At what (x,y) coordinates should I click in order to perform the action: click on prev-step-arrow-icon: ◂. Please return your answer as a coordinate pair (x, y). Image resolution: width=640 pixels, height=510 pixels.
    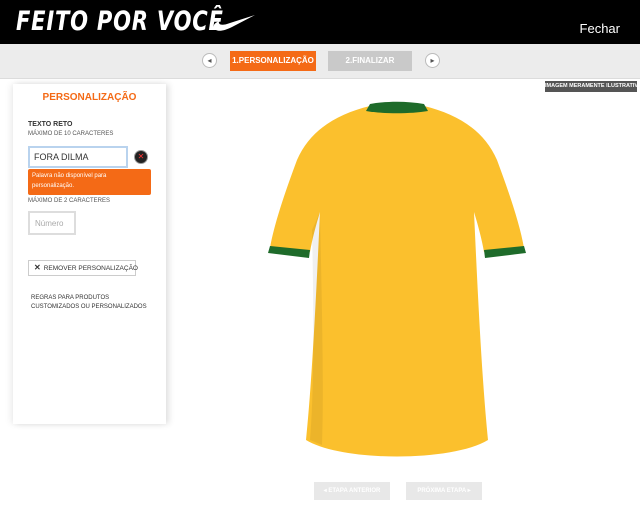
    Looking at the image, I should click on (209, 60).